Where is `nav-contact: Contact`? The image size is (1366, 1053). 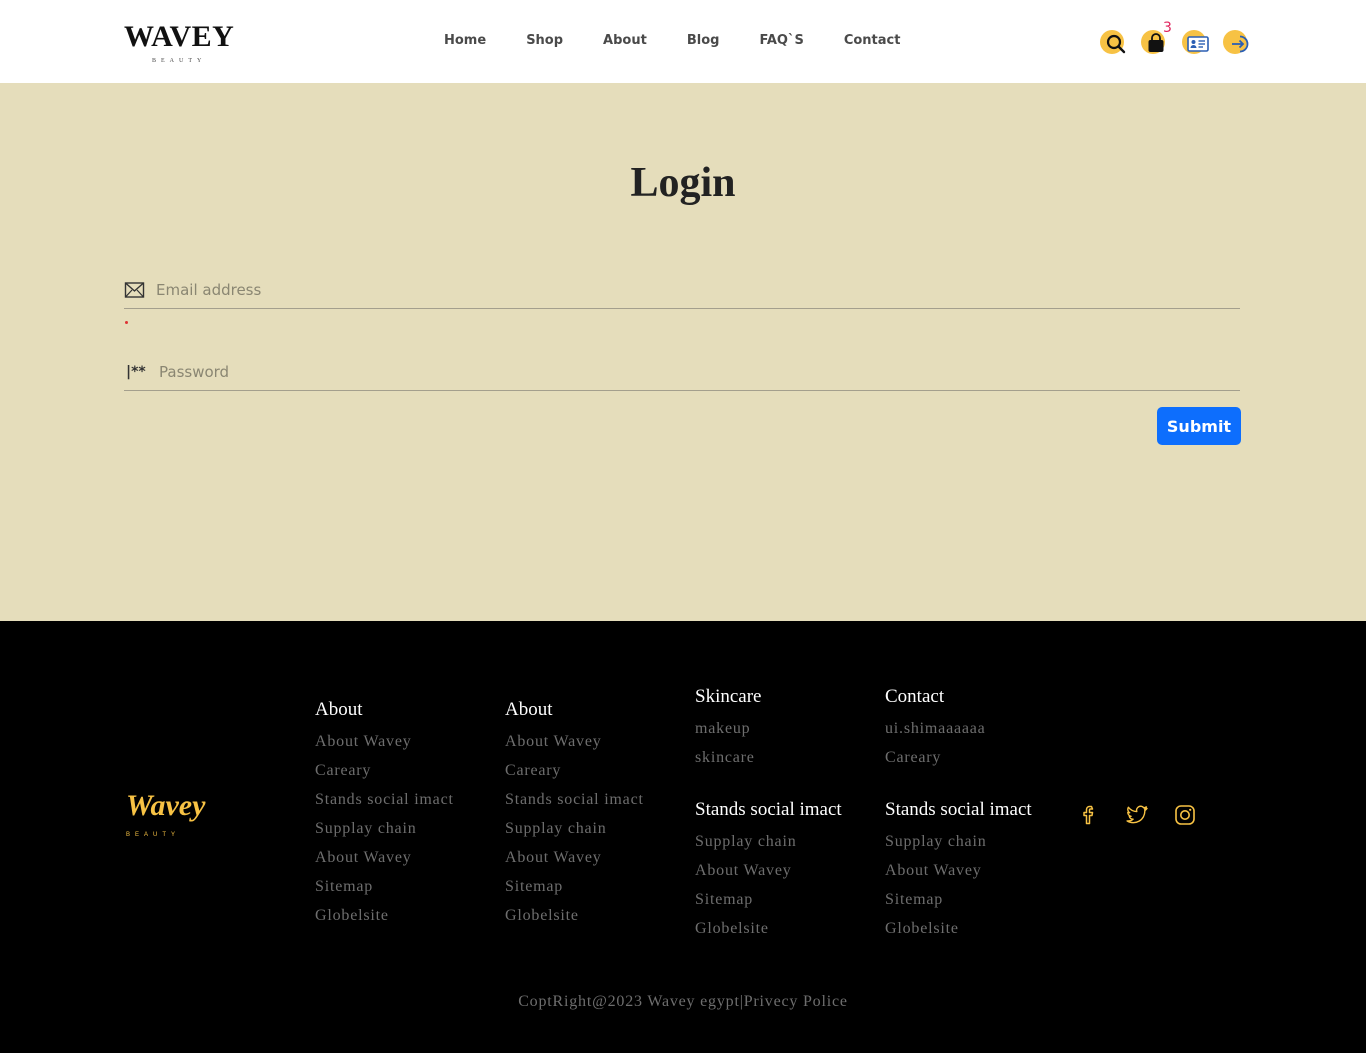 nav-contact: Contact is located at coordinates (872, 41).